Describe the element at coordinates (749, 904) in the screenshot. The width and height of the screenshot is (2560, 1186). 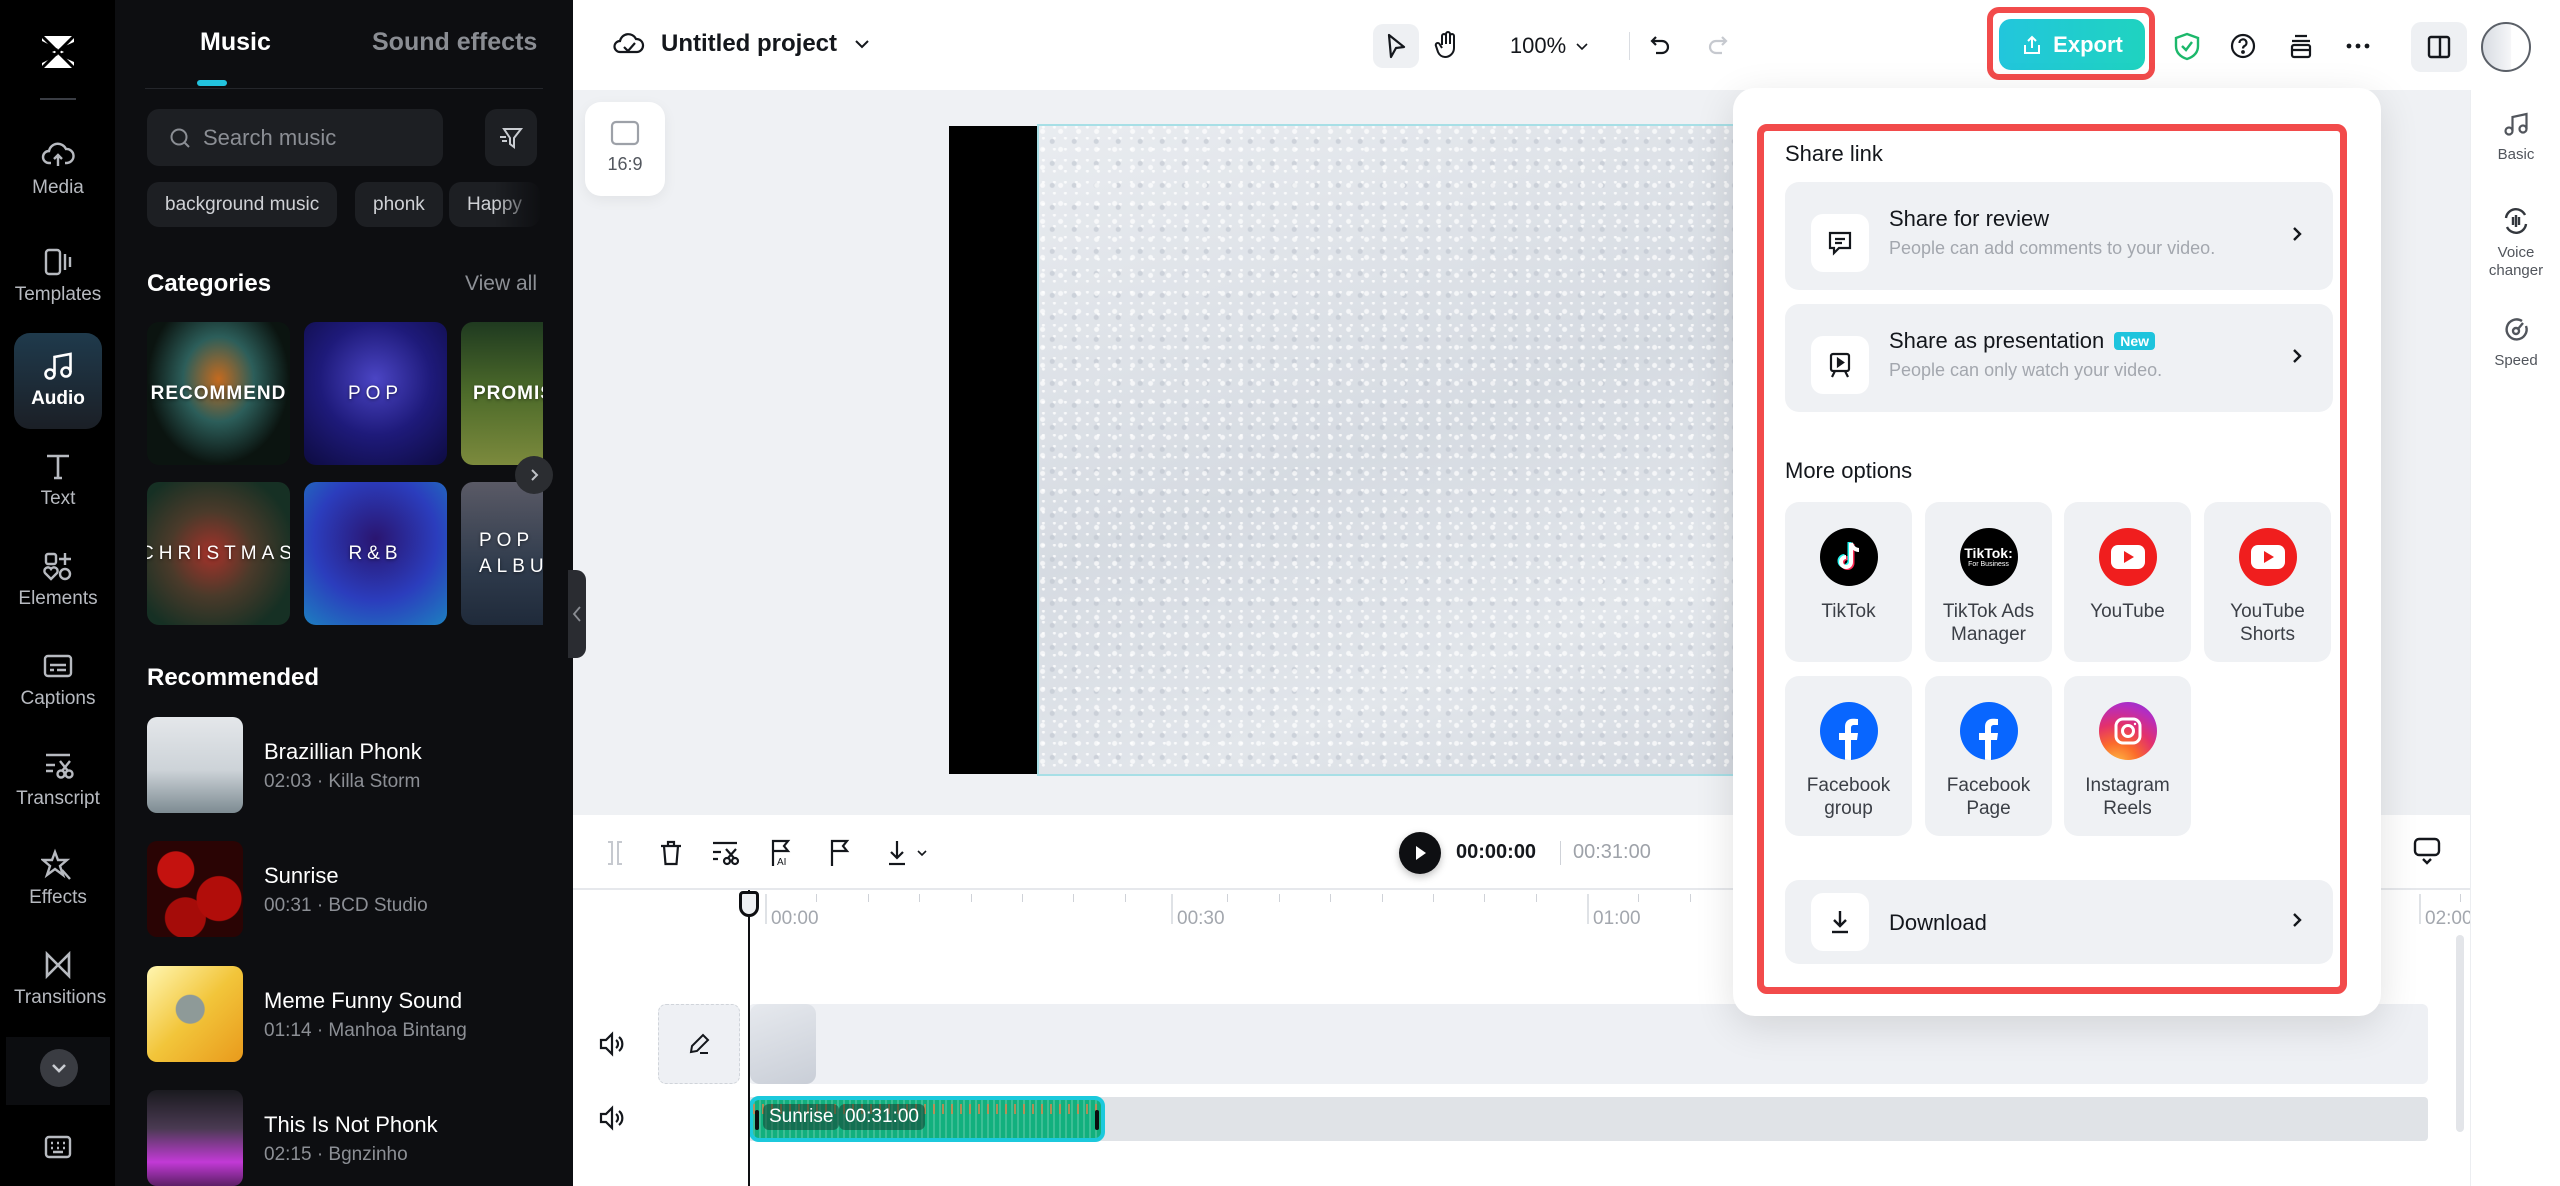
I see `playhead-handle` at that location.